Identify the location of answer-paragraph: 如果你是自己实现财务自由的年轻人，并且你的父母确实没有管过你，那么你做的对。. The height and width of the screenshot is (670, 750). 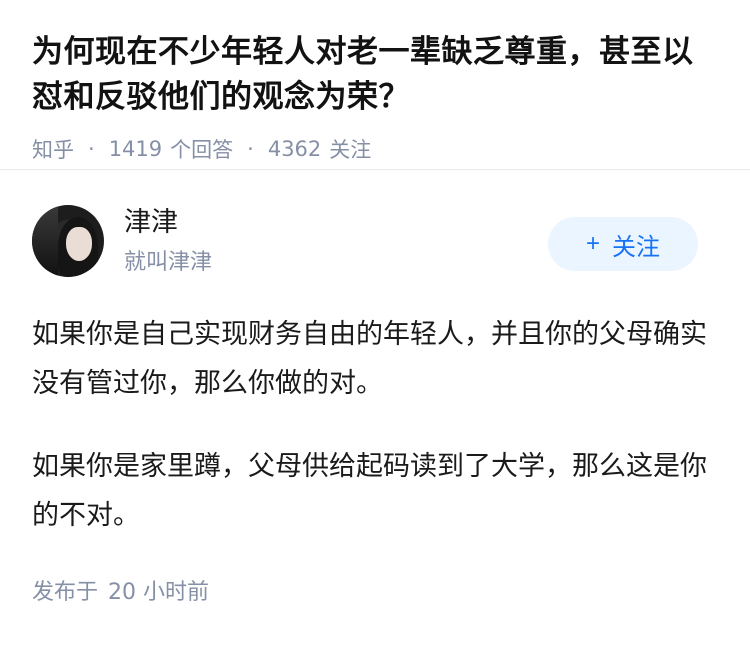
(369, 359).